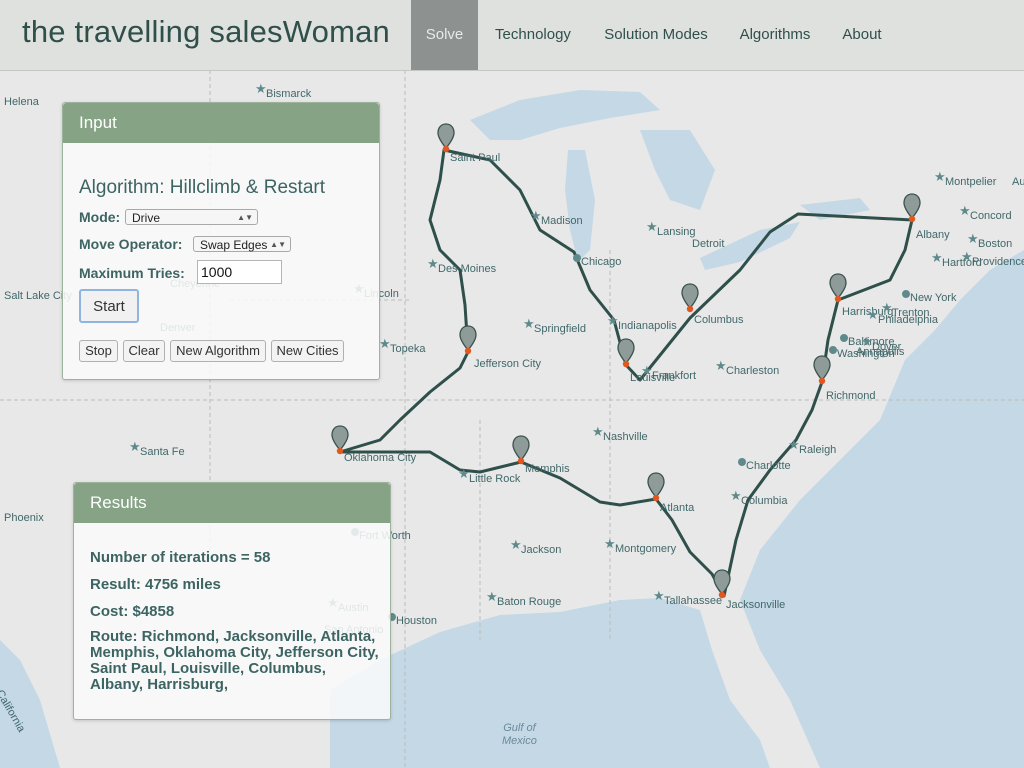 The width and height of the screenshot is (1024, 768). I want to click on city-label: Nashville, so click(625, 437).